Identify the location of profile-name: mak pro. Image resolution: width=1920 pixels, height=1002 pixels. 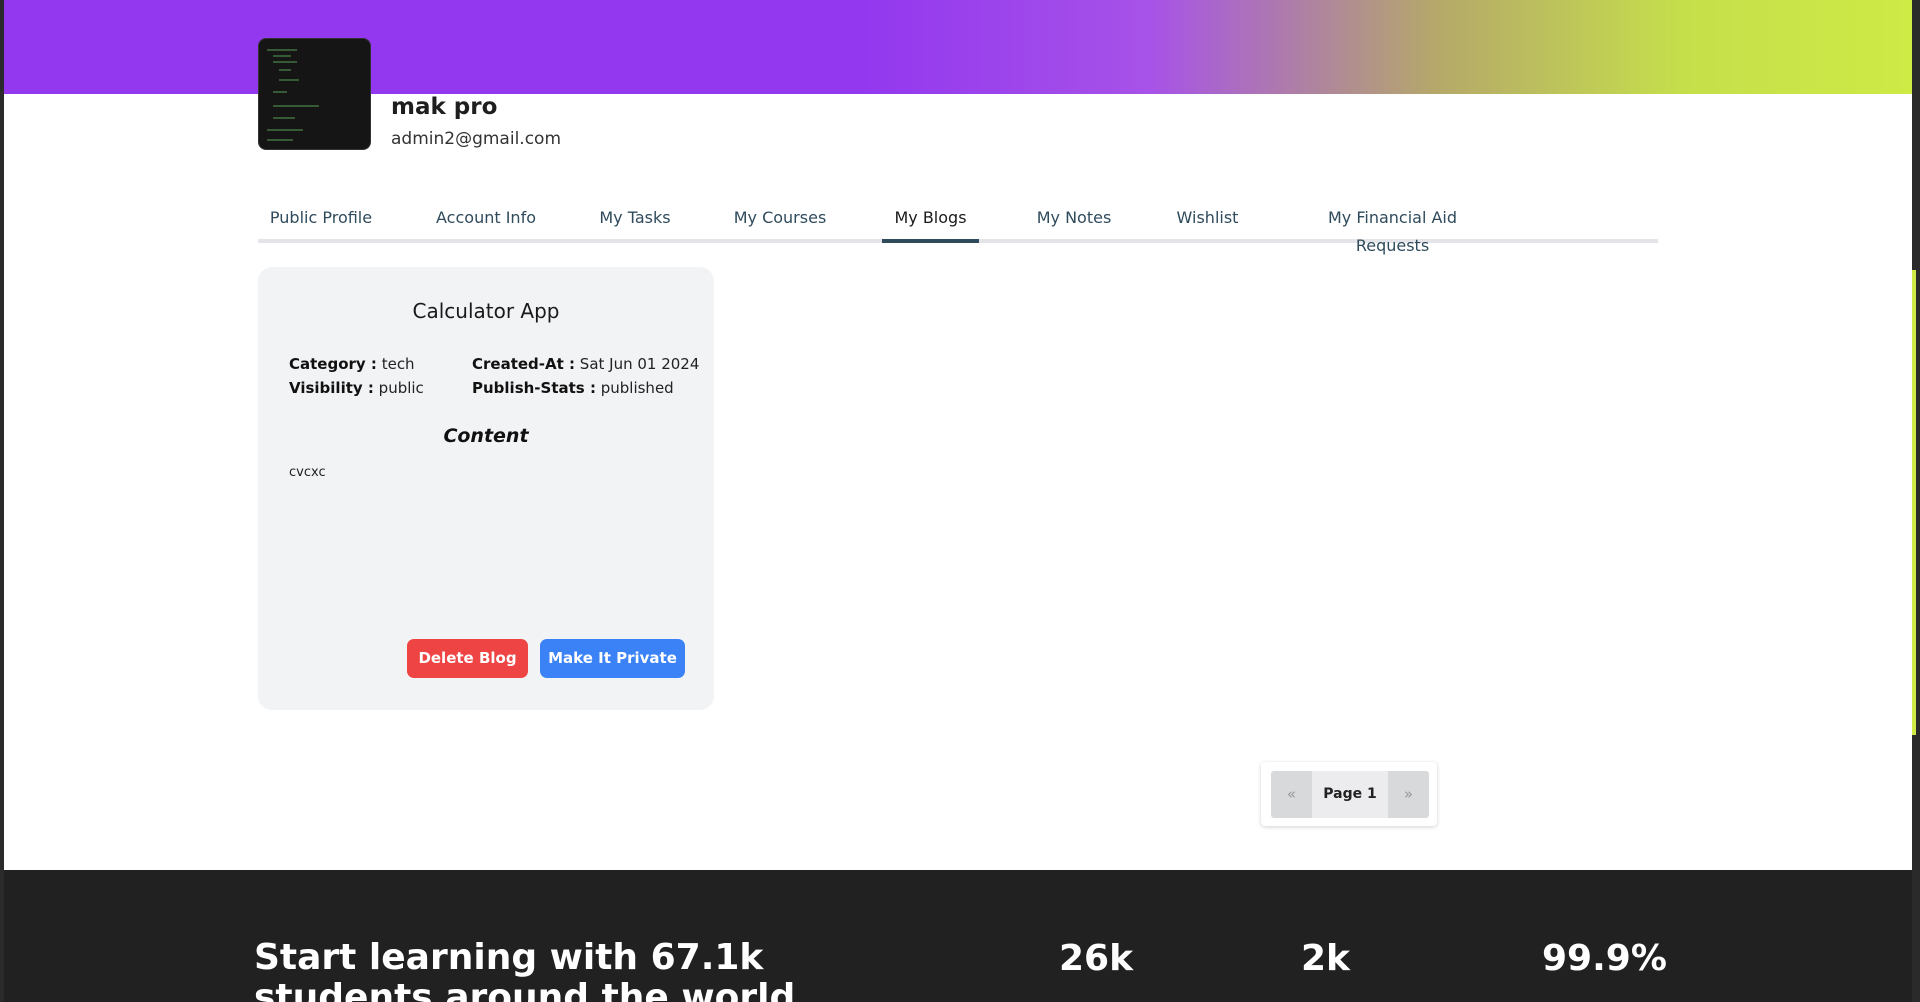
(444, 107).